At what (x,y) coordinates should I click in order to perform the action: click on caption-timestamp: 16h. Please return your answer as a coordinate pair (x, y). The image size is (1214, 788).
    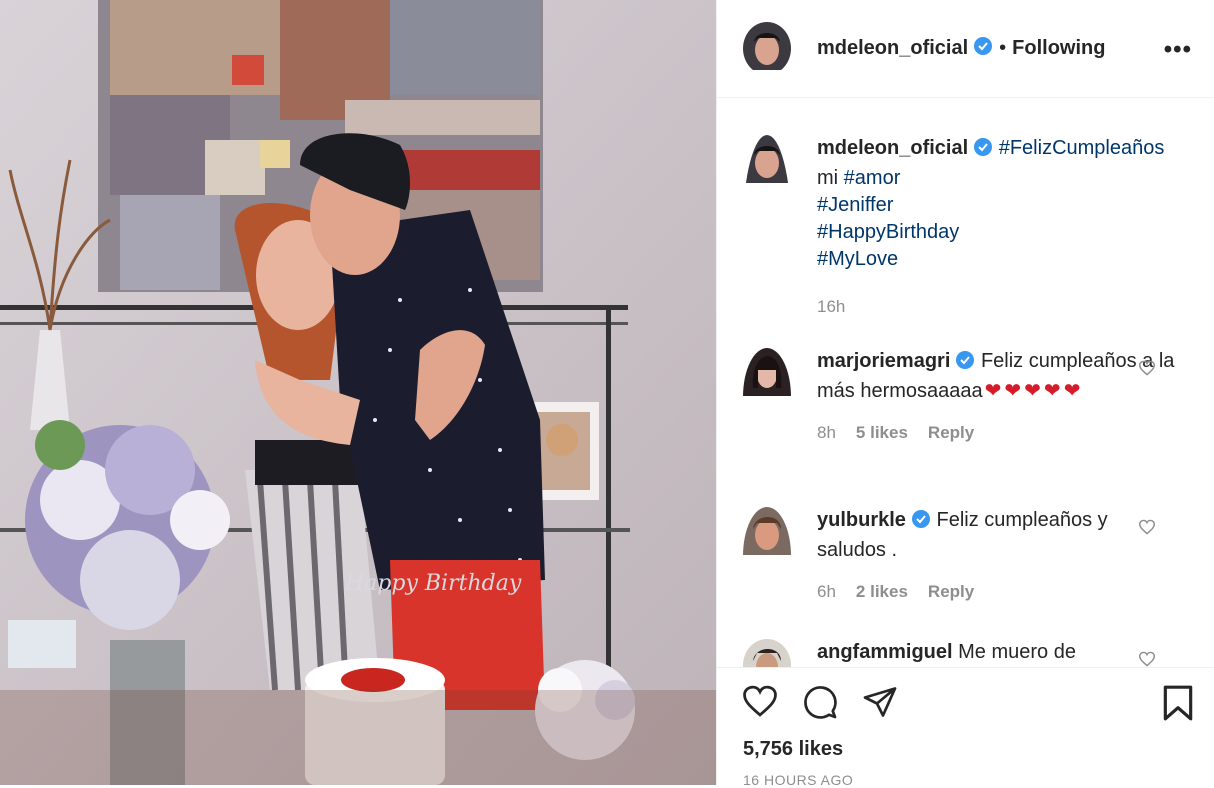
    Looking at the image, I should click on (831, 306).